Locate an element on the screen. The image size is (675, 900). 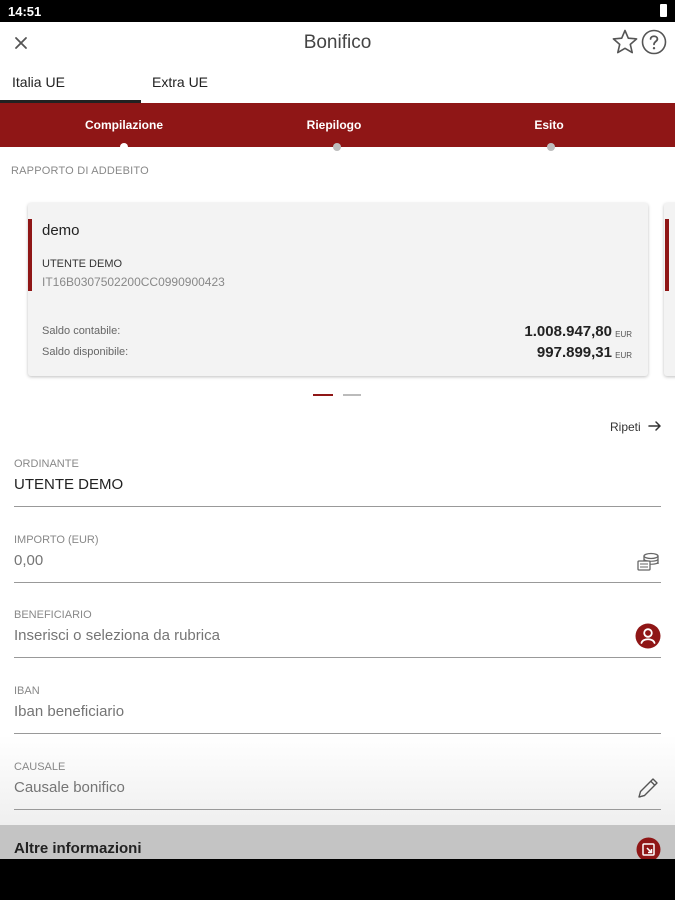
battery-icon is located at coordinates (663, 10).